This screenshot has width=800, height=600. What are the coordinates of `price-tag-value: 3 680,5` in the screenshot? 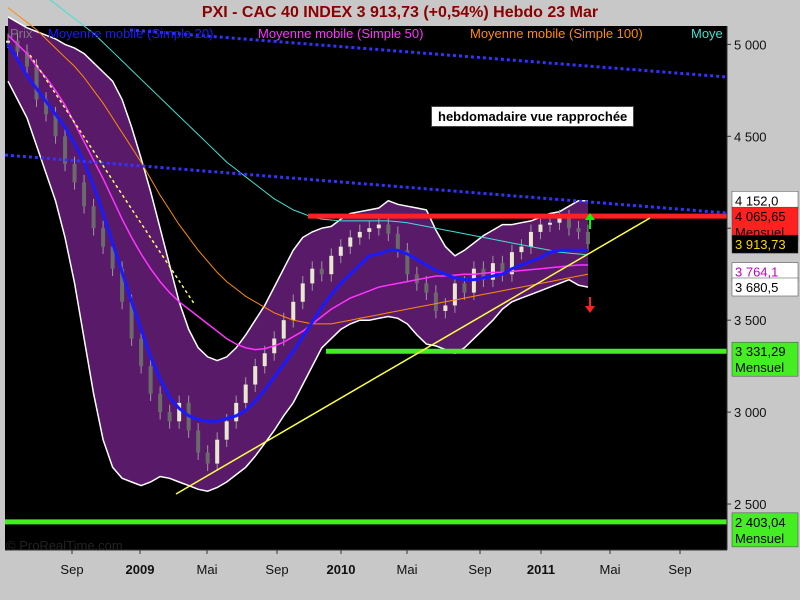 It's located at (756, 287).